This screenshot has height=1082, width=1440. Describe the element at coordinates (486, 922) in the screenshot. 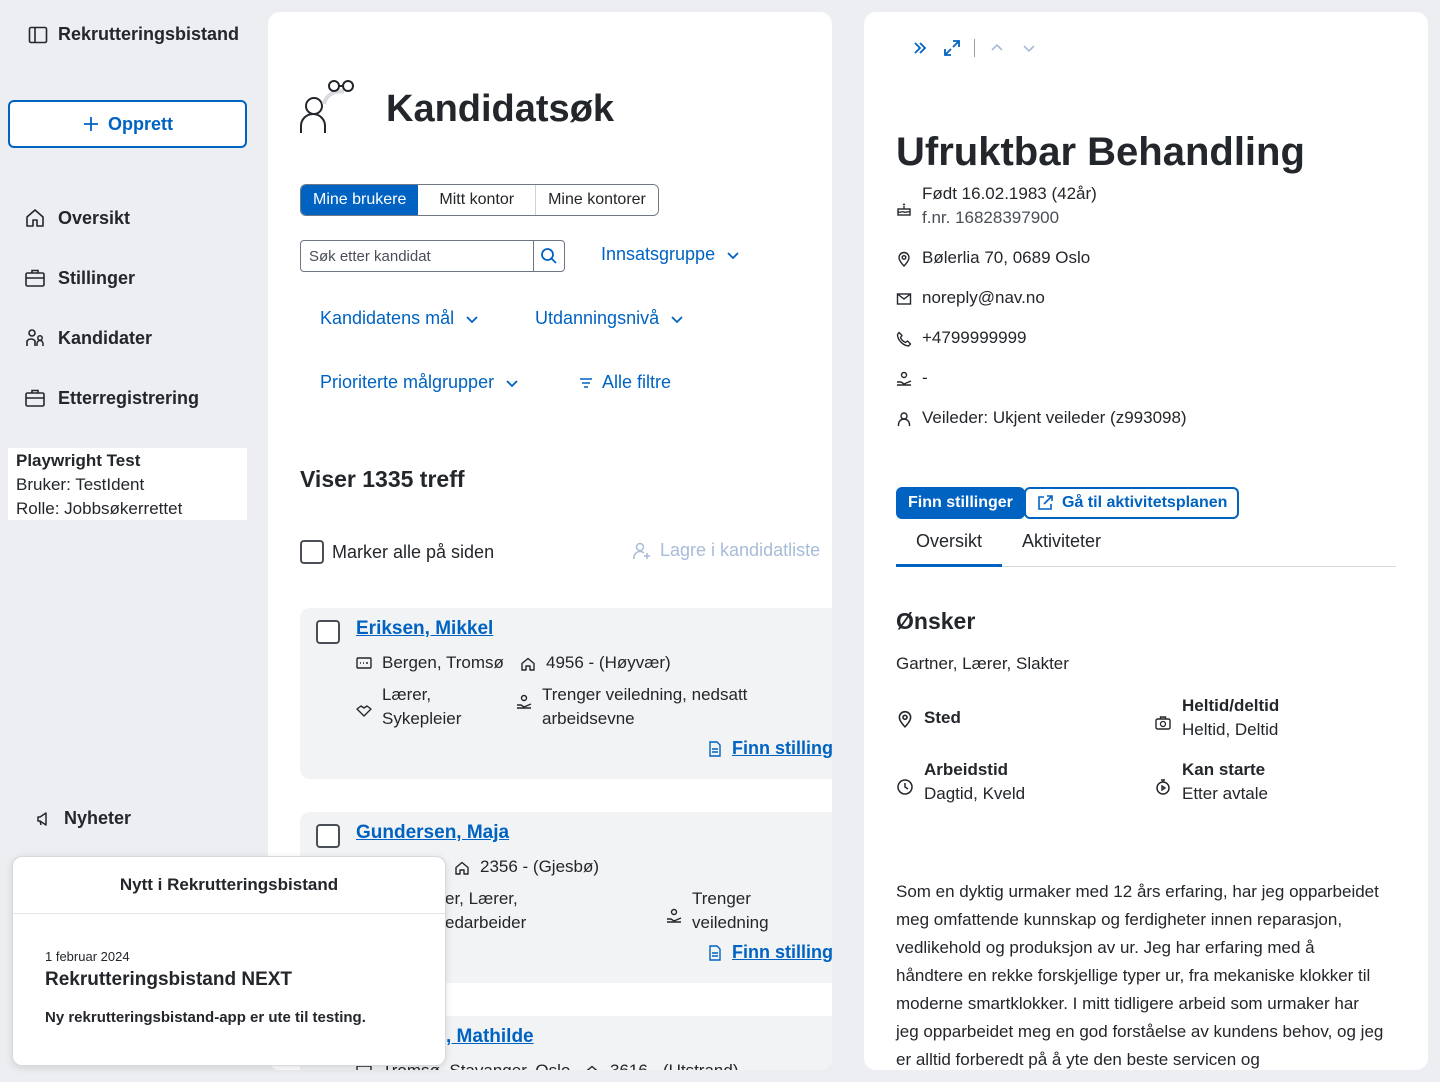

I see `jobs-line: edarbeider` at that location.